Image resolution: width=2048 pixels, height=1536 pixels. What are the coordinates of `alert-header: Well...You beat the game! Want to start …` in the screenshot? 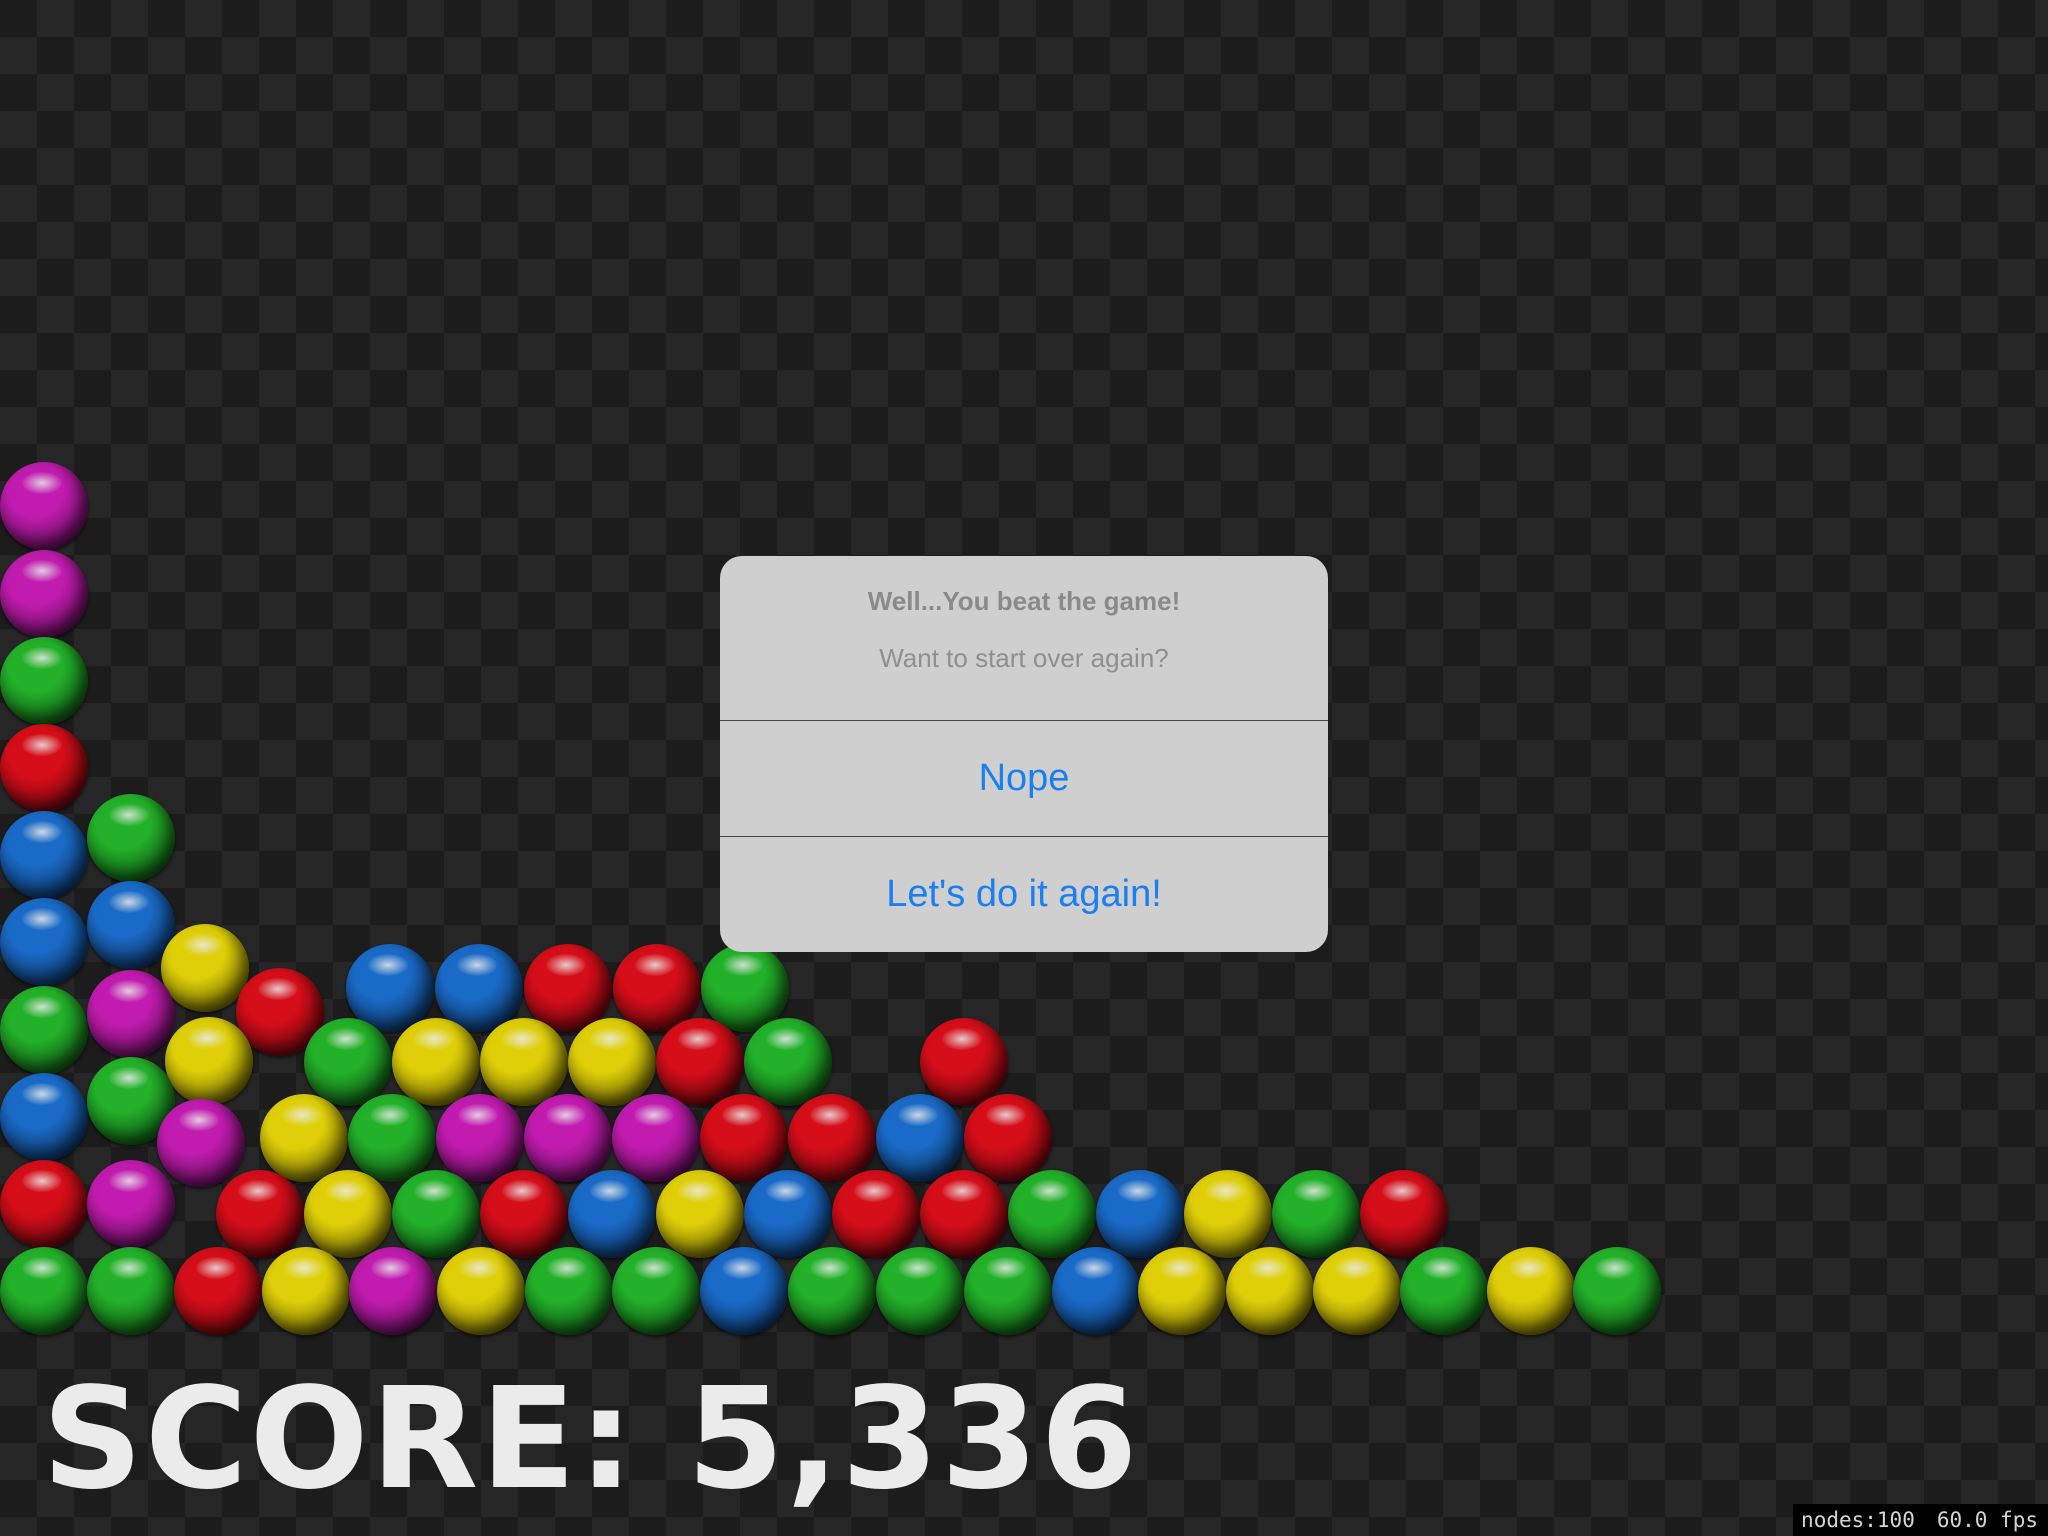 It's located at (1024, 638).